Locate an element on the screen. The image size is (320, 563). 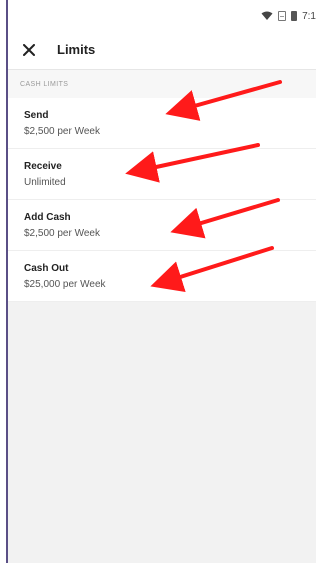
limit-value: Unlimited is located at coordinates (45, 182).